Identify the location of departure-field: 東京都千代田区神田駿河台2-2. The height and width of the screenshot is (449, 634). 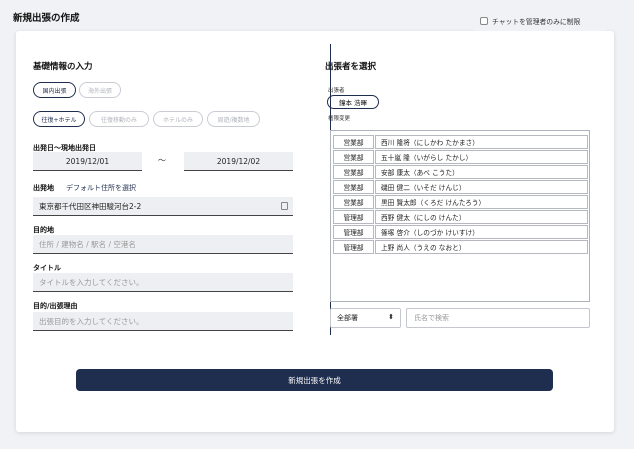
(163, 206).